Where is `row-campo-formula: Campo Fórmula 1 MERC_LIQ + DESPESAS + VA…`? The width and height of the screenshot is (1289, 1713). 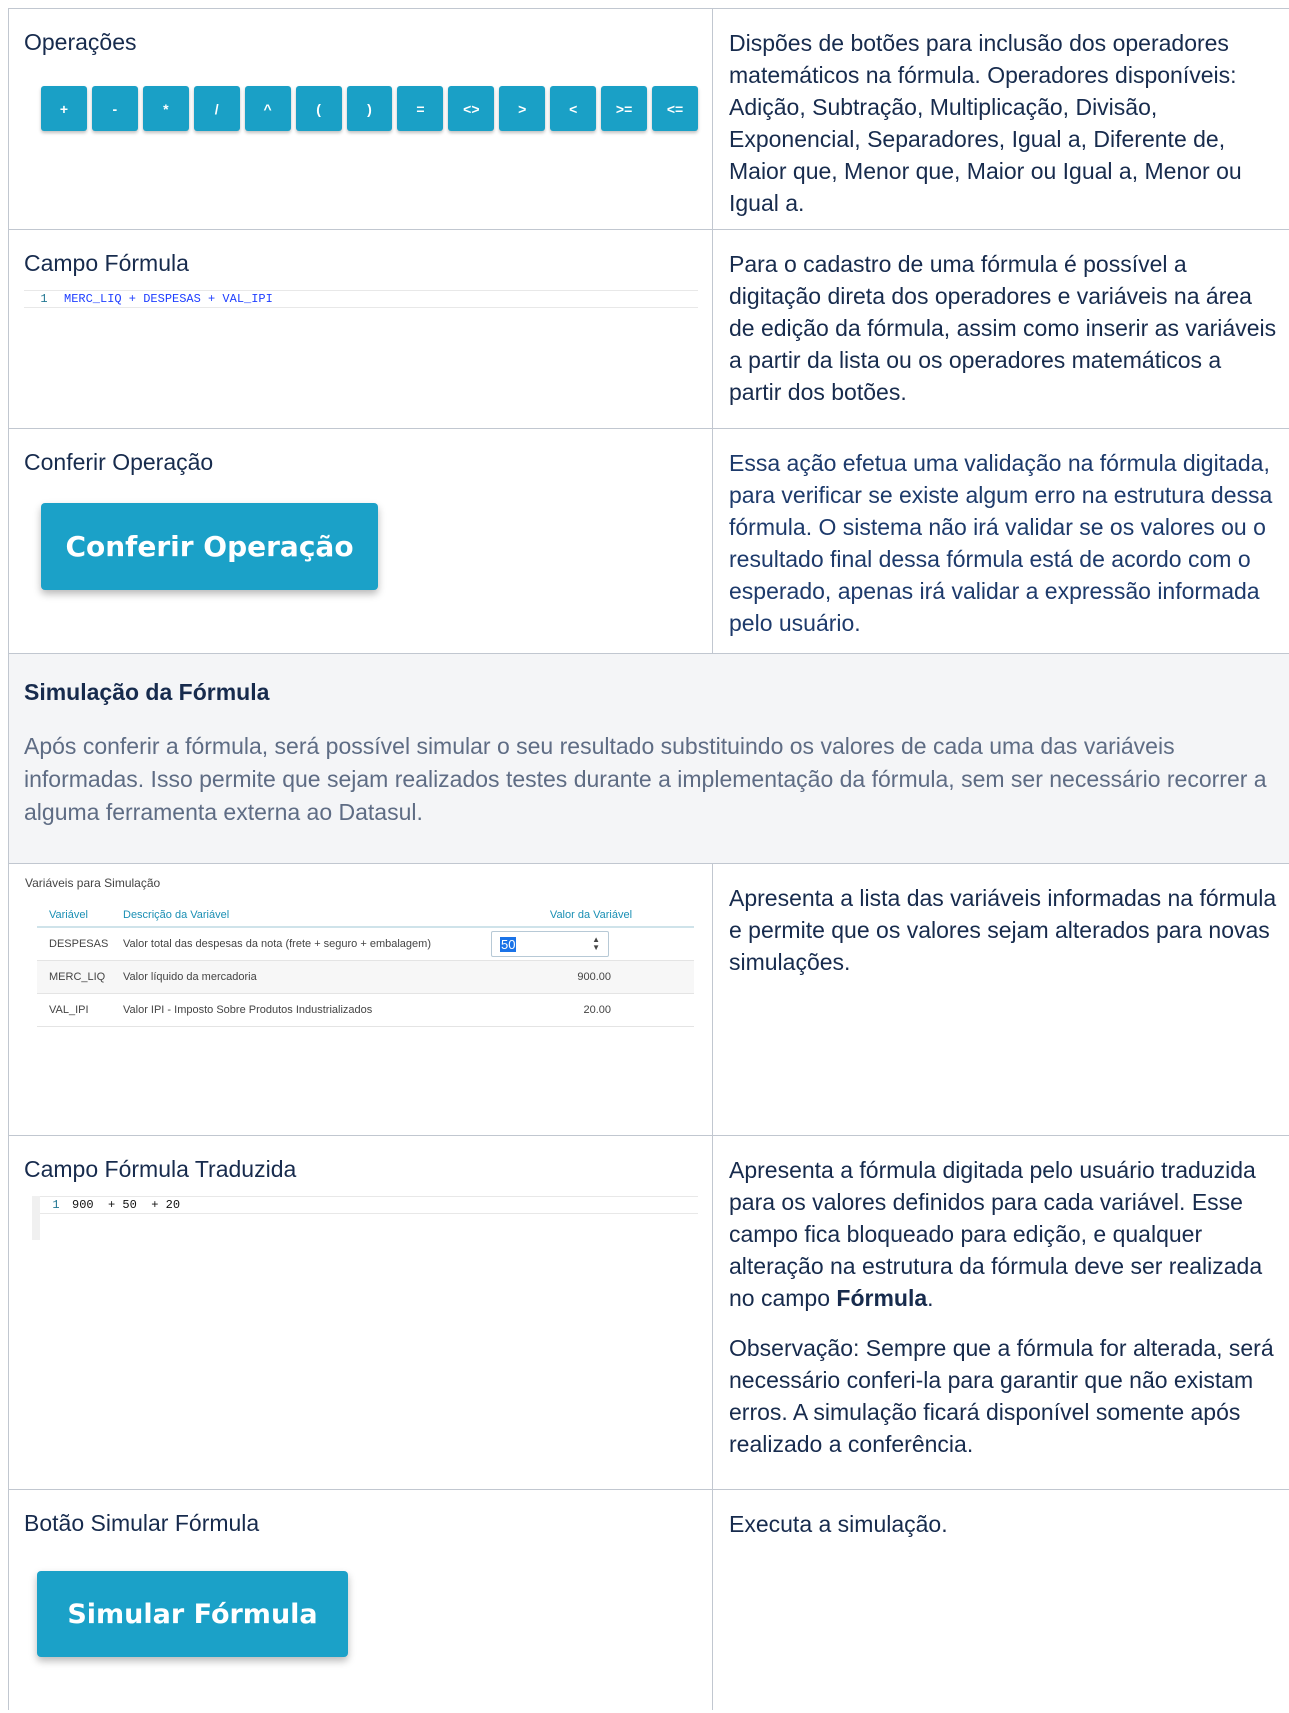 row-campo-formula: Campo Fórmula 1 MERC_LIQ + DESPESAS + VA… is located at coordinates (648, 329).